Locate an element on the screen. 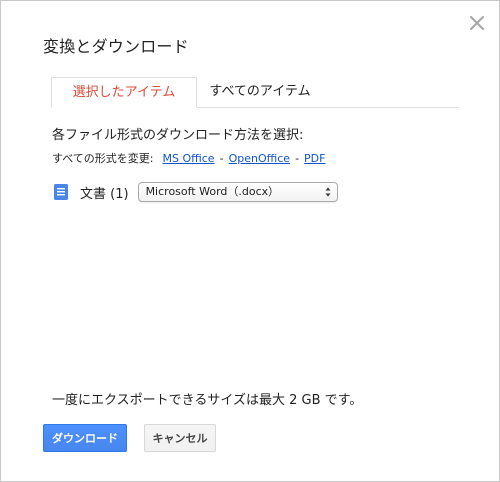 The width and height of the screenshot is (500, 482). select-arrows-icon is located at coordinates (328, 192).